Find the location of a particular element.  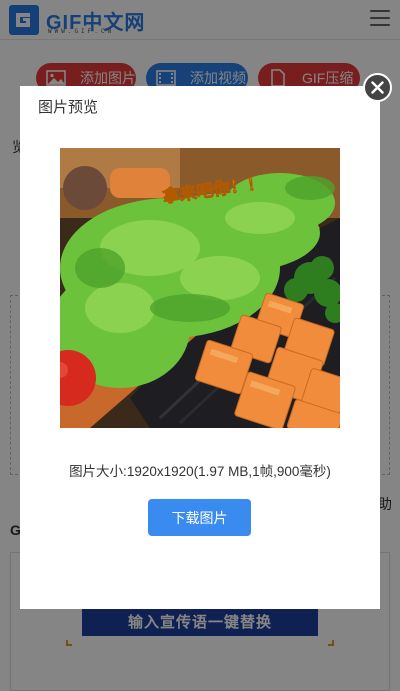

modal-title: 图片预览 is located at coordinates (68, 107).